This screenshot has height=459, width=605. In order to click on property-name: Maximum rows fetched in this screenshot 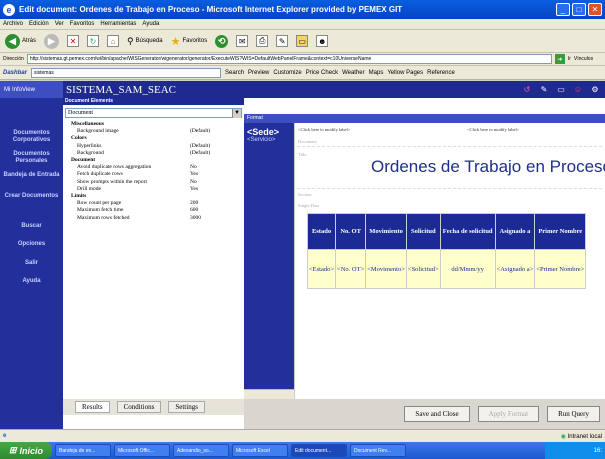, I will do `click(103, 218)`.